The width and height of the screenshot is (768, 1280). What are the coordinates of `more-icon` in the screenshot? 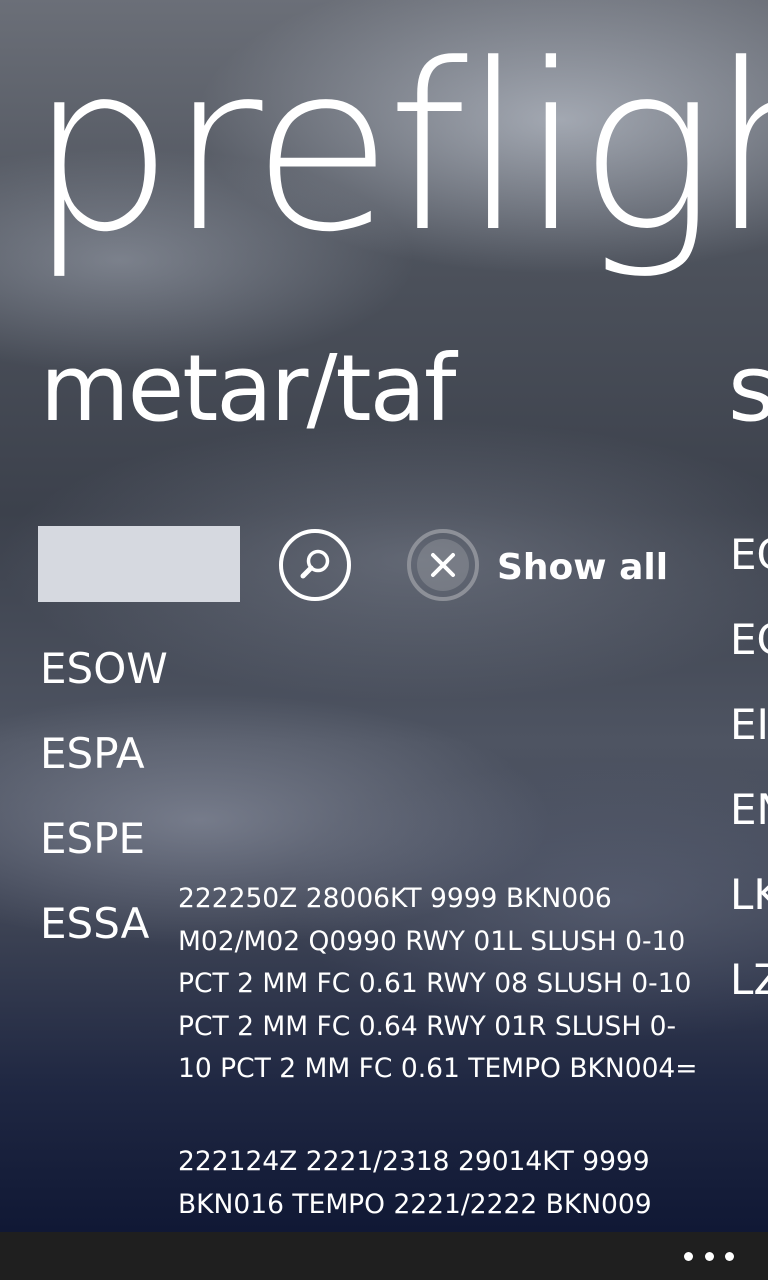 It's located at (709, 1256).